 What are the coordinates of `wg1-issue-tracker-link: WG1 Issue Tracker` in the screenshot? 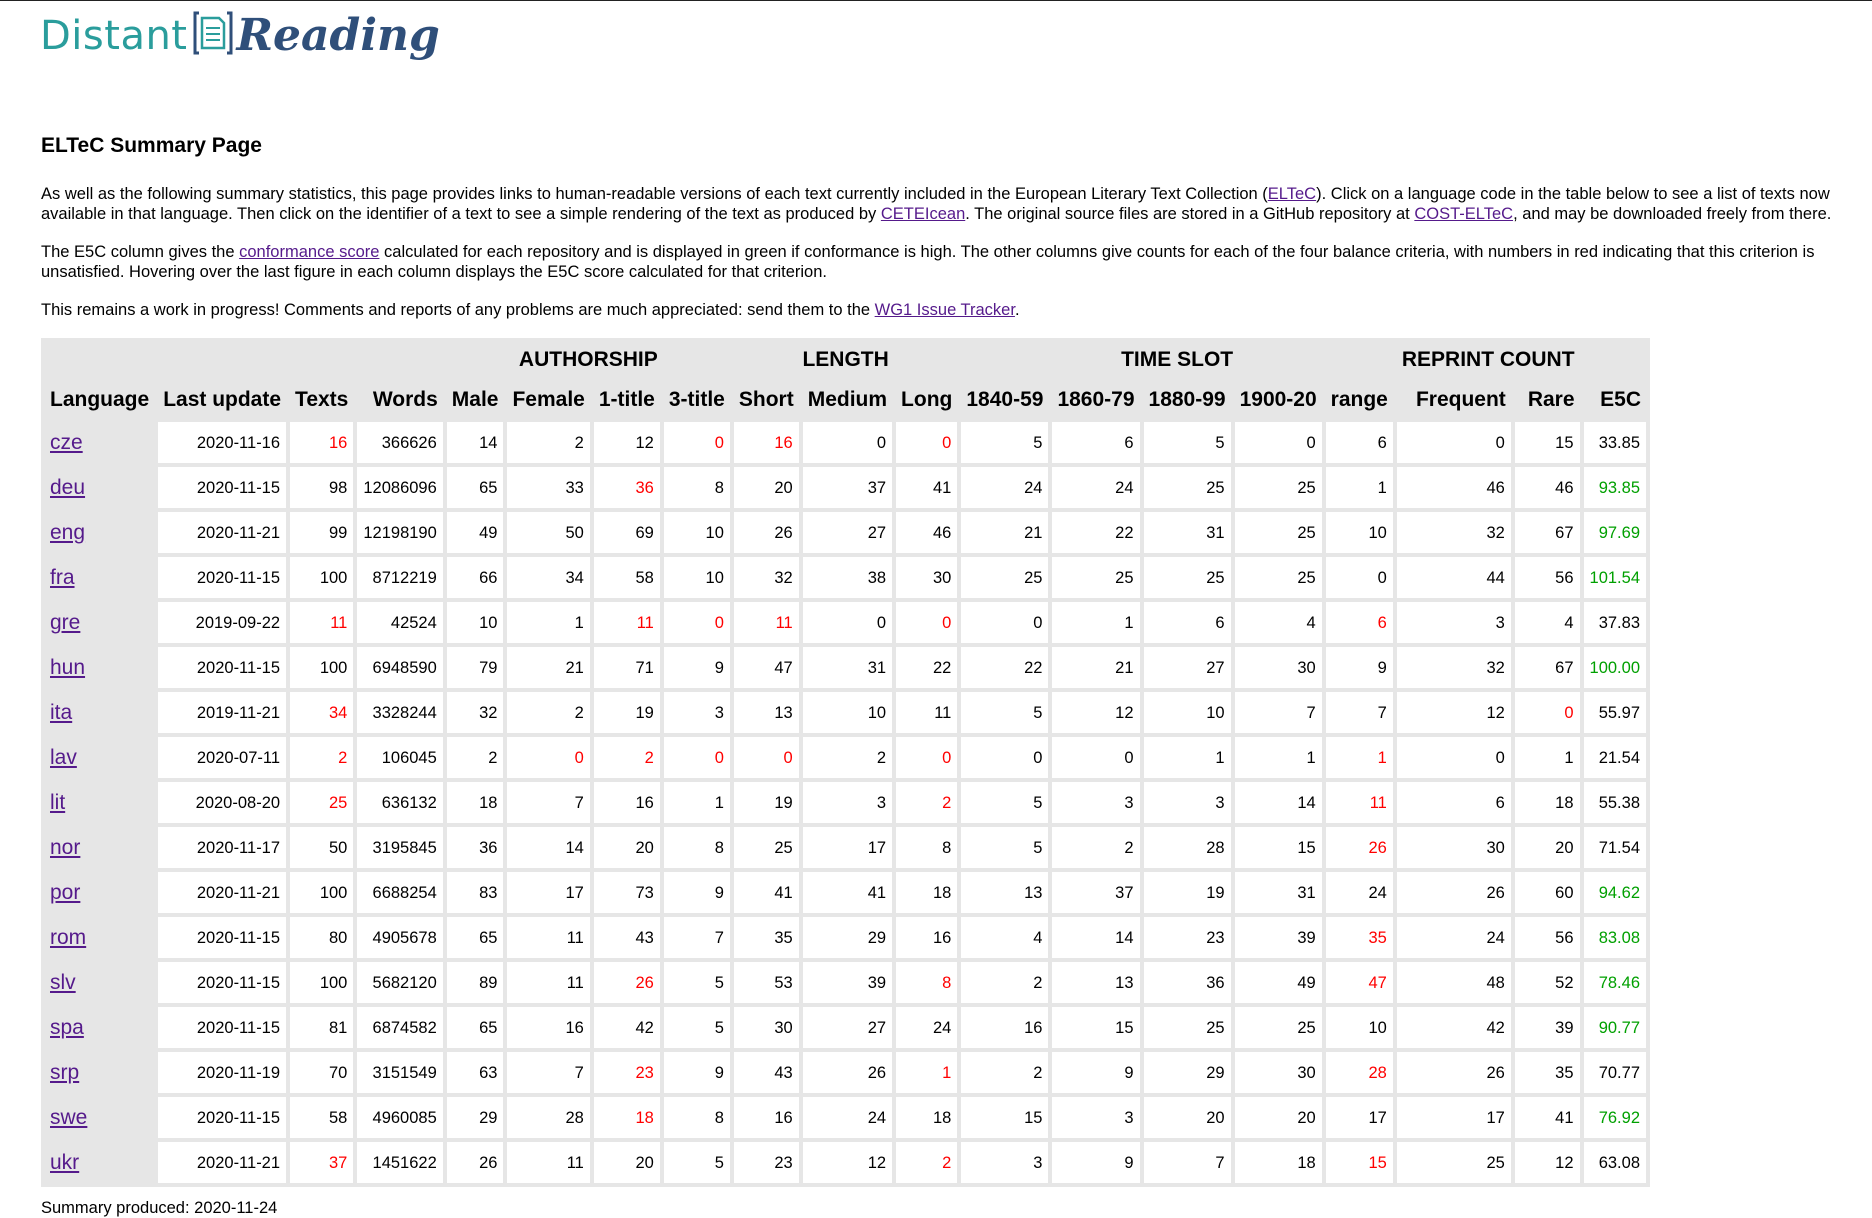 It's located at (945, 310).